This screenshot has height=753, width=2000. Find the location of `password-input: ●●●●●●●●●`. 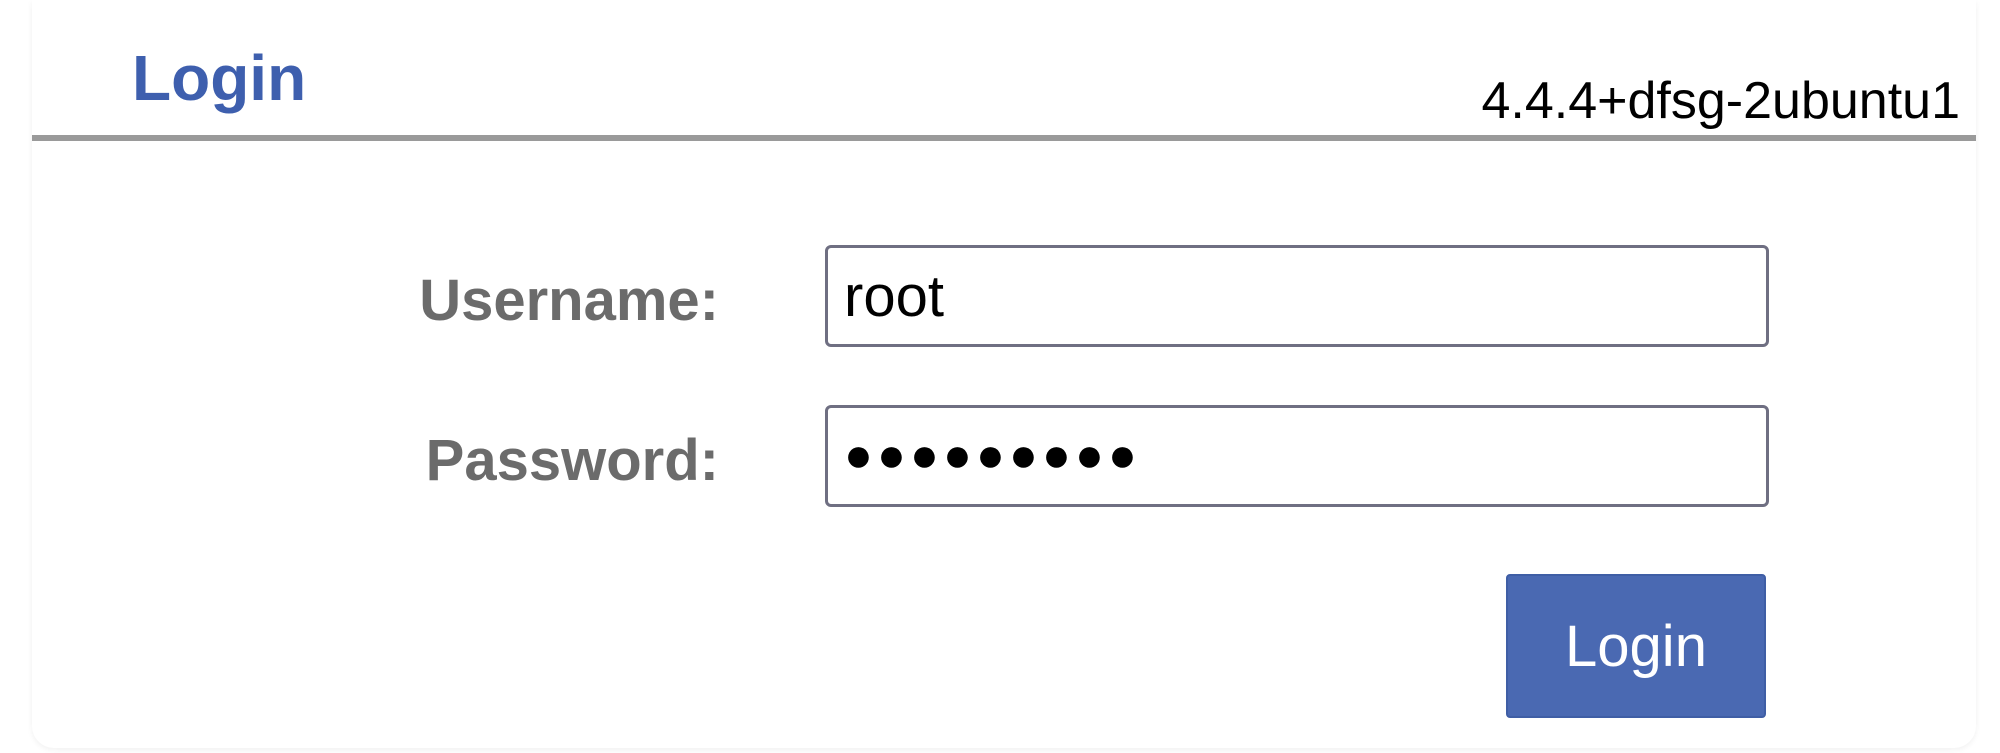

password-input: ●●●●●●●●● is located at coordinates (1297, 456).